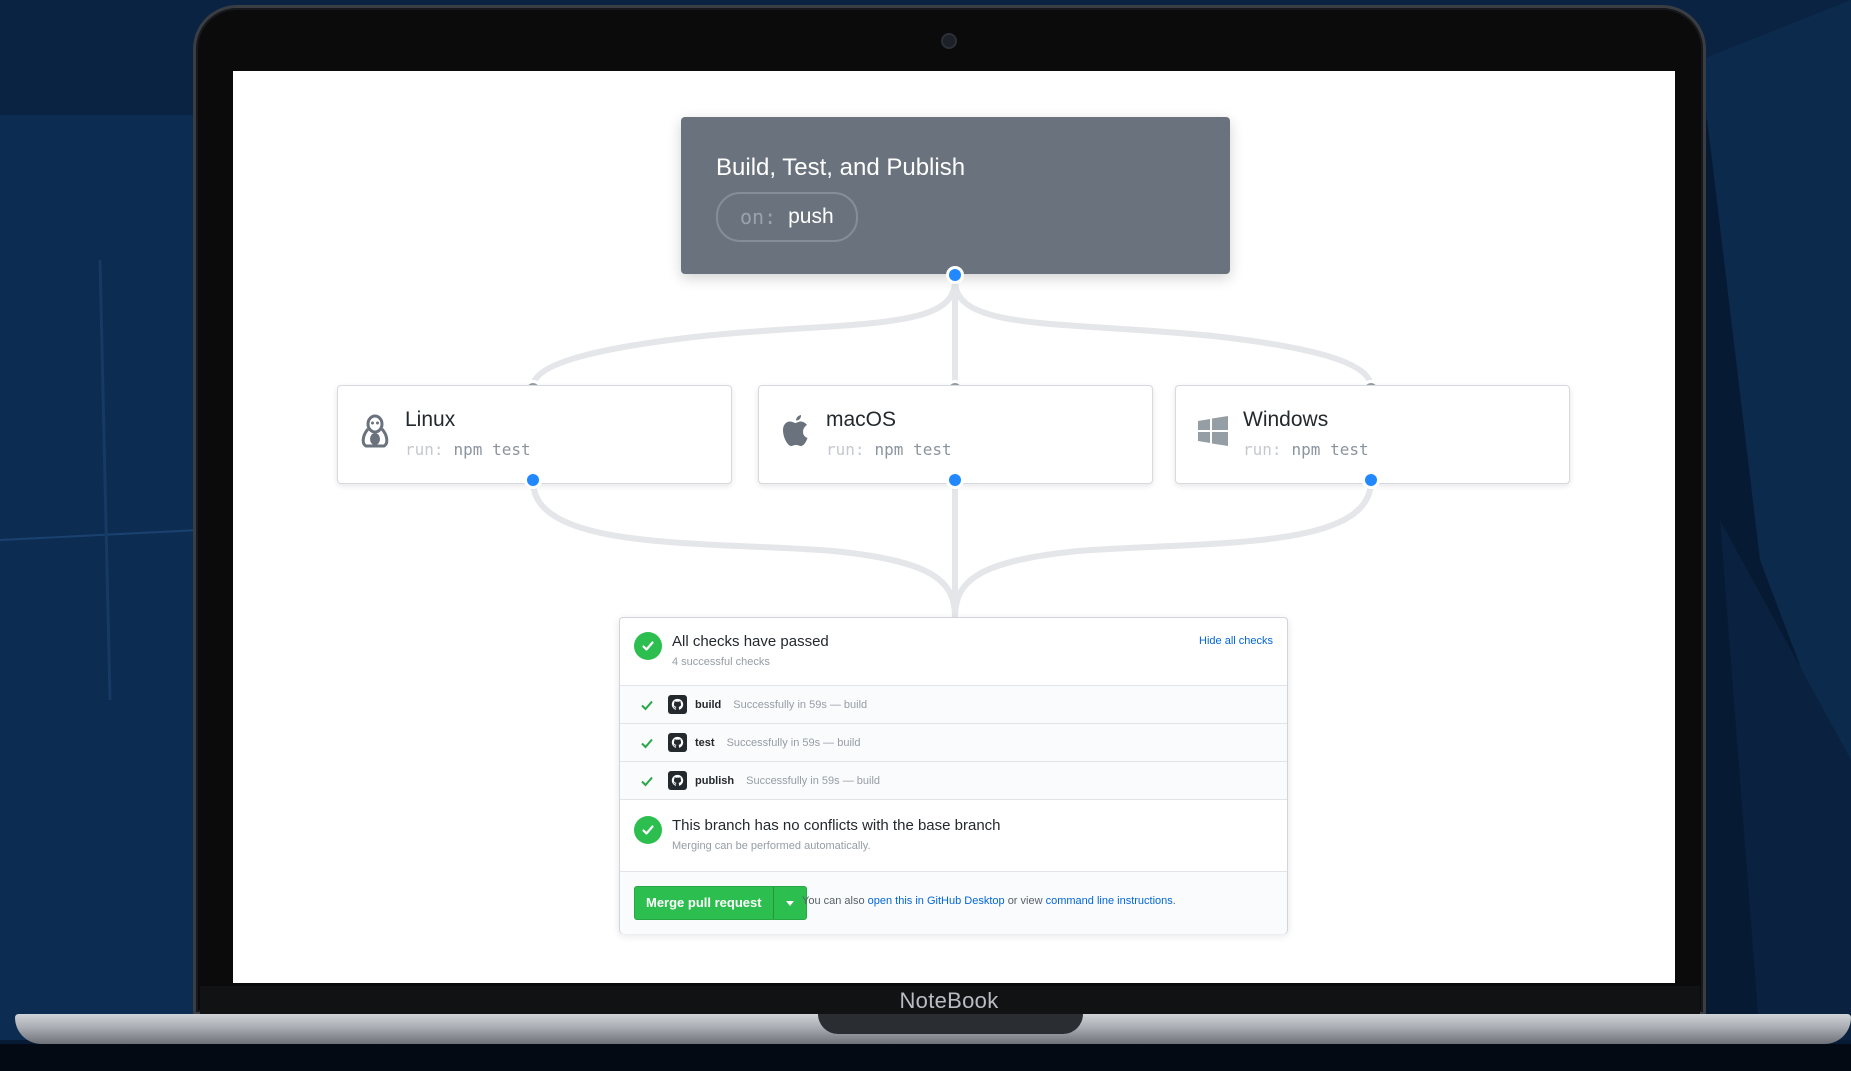 The height and width of the screenshot is (1071, 1851). Describe the element at coordinates (936, 901) in the screenshot. I see `open-in-desktop-link: open this in GitHub Desktop` at that location.